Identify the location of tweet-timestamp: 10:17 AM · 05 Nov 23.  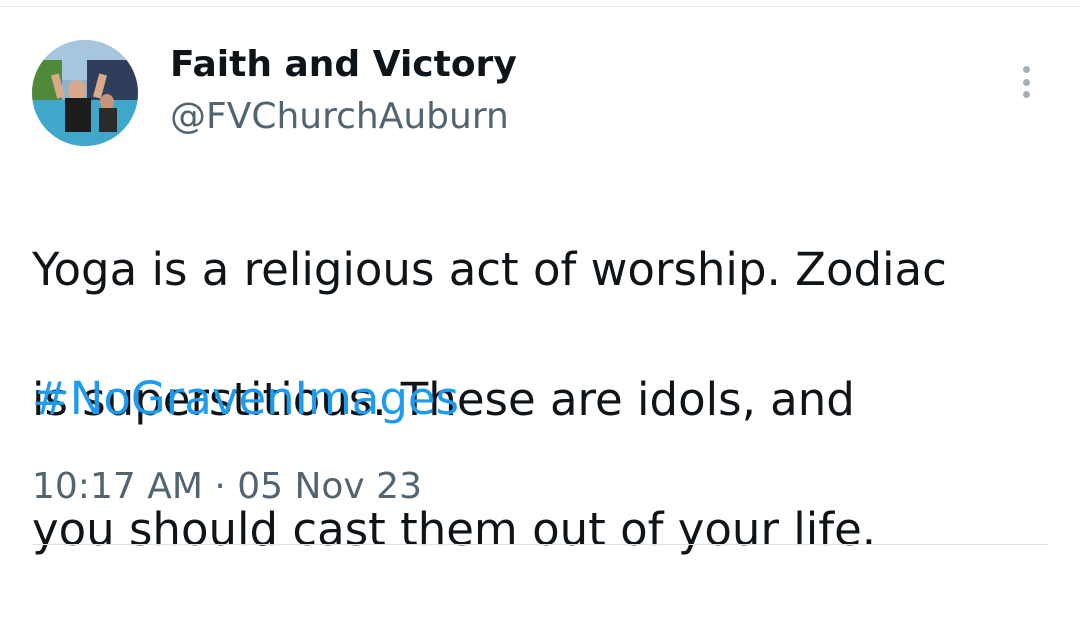
(227, 487).